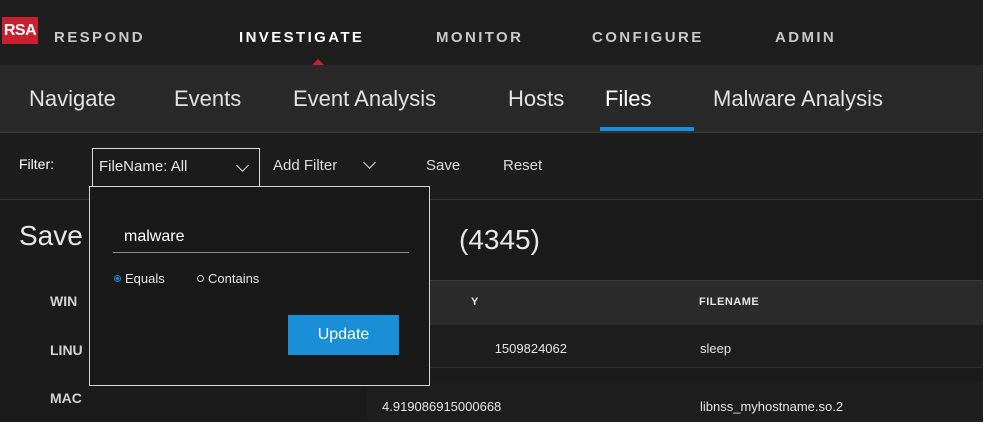 The image size is (992, 429). Describe the element at coordinates (20, 30) in the screenshot. I see `rsa-logo: RSA` at that location.